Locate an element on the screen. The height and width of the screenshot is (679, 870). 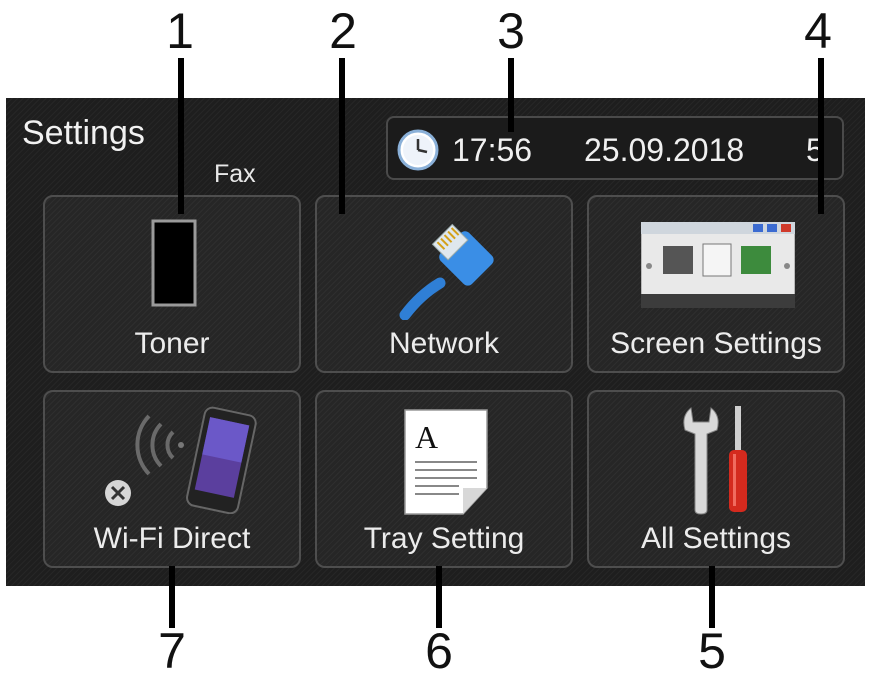
tray-setting-button: A Tray Setting is located at coordinates (444, 479).